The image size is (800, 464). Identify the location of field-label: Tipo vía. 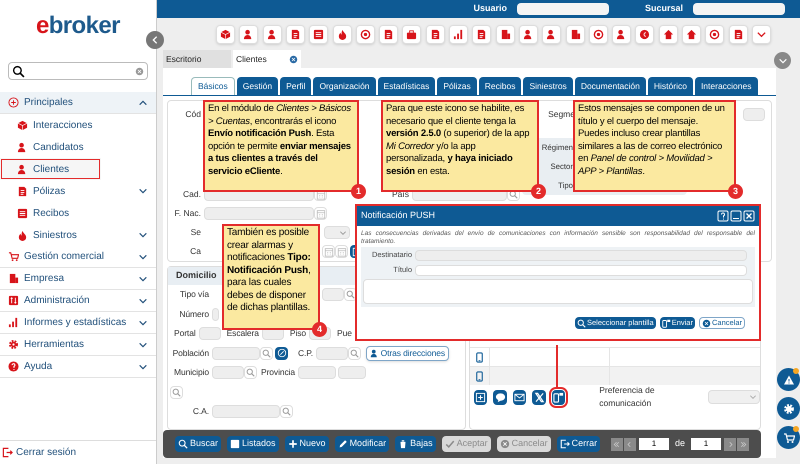
(194, 295).